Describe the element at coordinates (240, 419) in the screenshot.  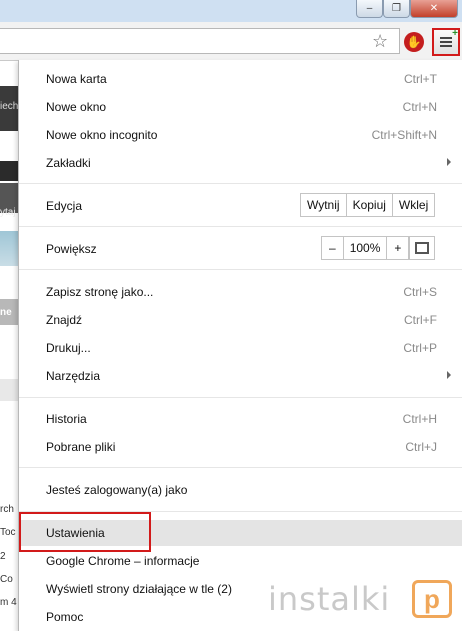
I see `menu-item-history: Historia Ctrl+H` at that location.